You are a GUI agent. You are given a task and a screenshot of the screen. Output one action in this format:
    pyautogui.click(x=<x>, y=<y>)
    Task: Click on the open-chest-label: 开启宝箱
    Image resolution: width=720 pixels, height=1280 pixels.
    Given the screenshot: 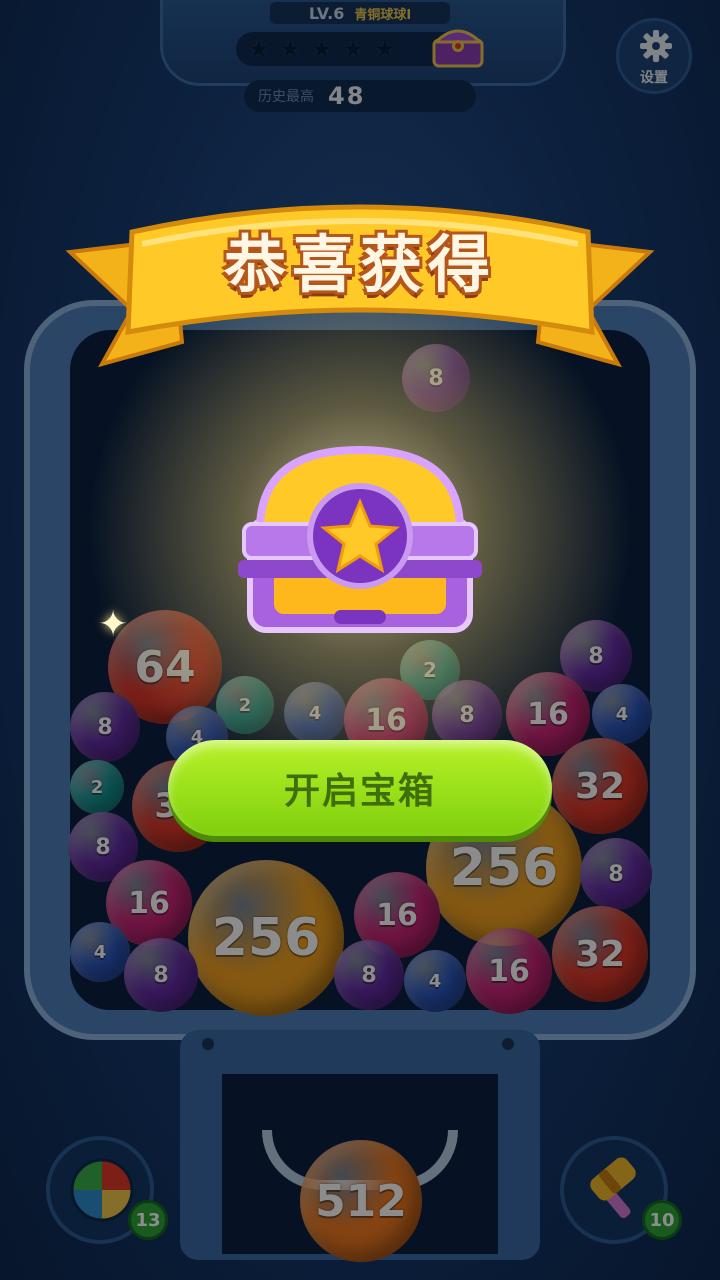 What is the action you would take?
    pyautogui.click(x=359, y=790)
    